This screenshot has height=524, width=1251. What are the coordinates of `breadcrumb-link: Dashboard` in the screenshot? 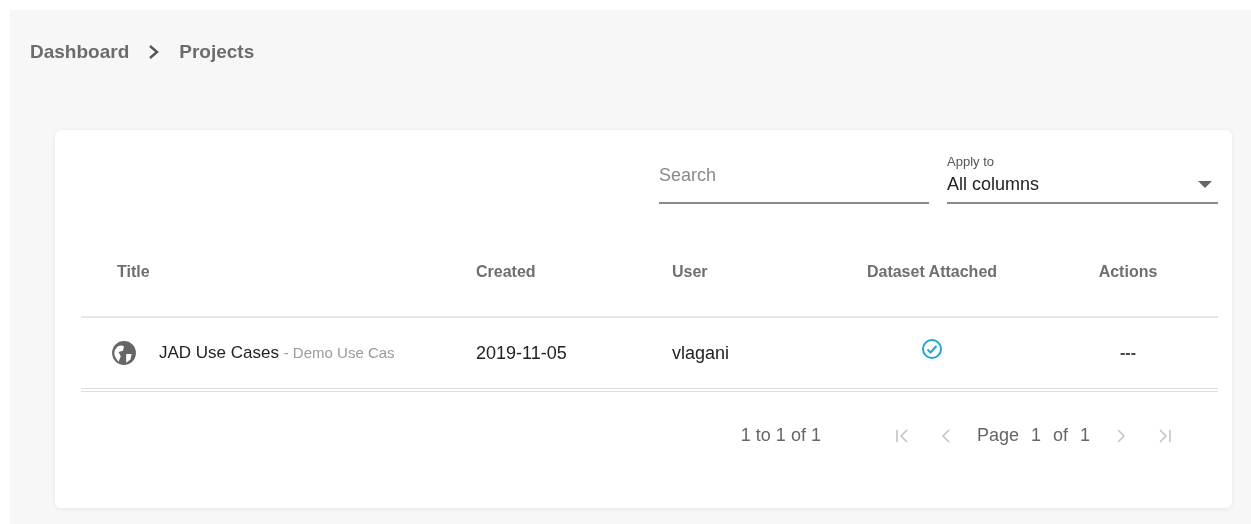 It's located at (80, 52).